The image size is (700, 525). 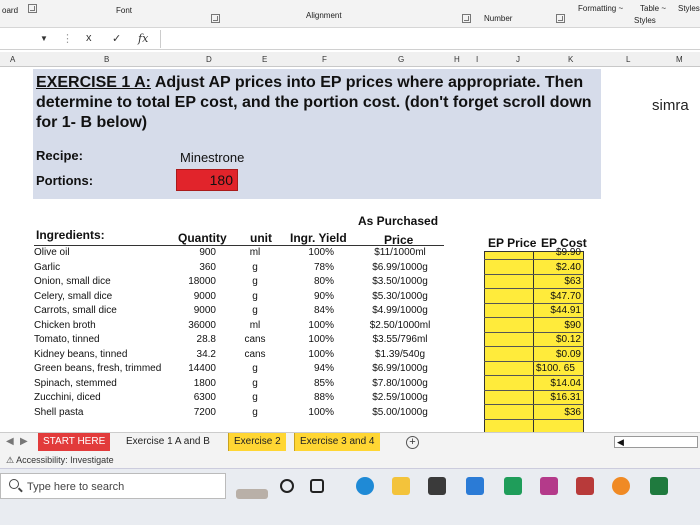 What do you see at coordinates (196, 267) in the screenshot?
I see `quantity-cell: 360` at bounding box center [196, 267].